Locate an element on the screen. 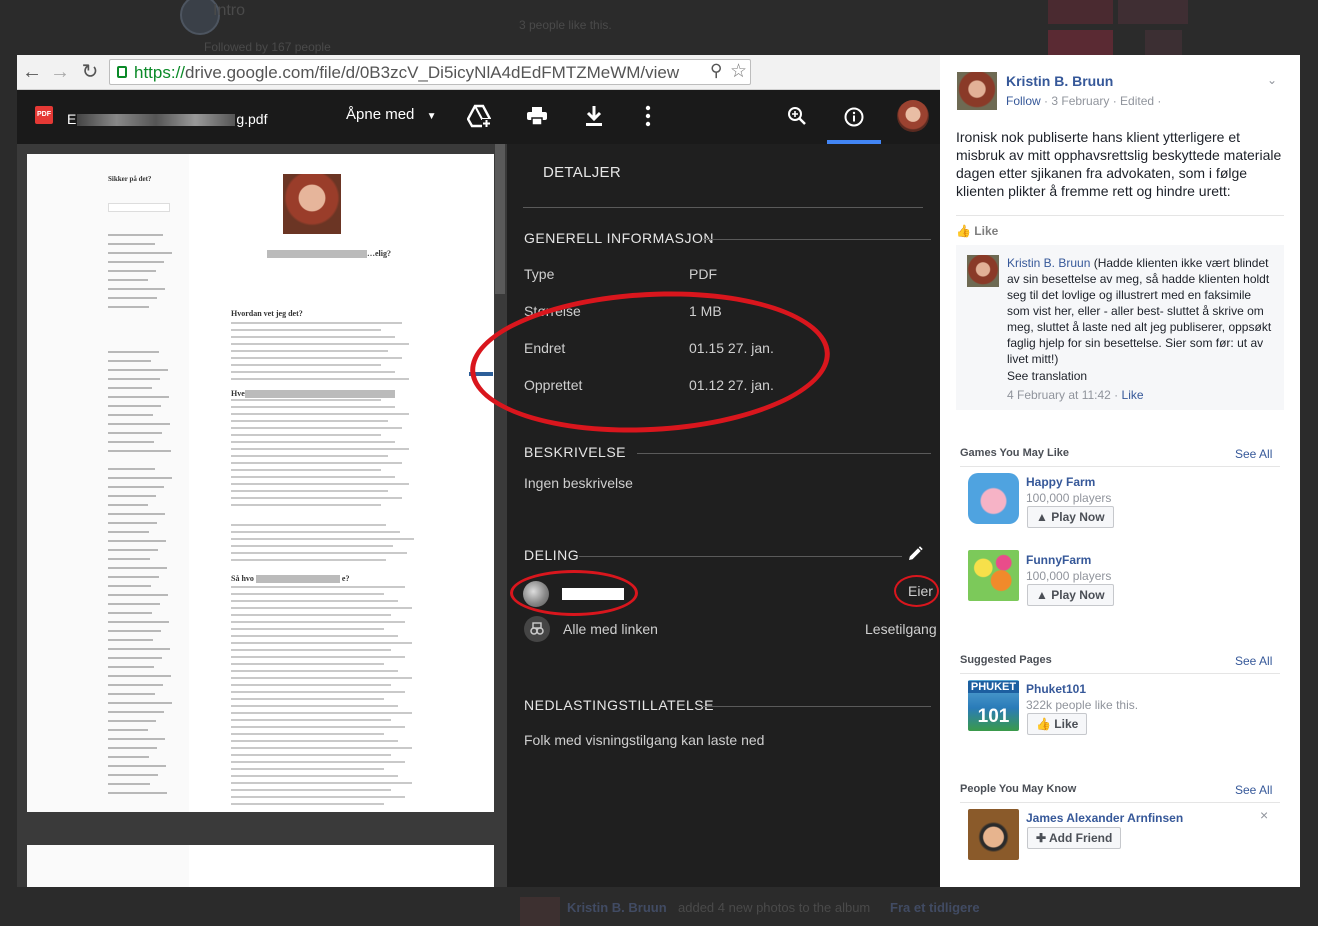  phuket101-thumb-top: PHUKET is located at coordinates (993, 687).